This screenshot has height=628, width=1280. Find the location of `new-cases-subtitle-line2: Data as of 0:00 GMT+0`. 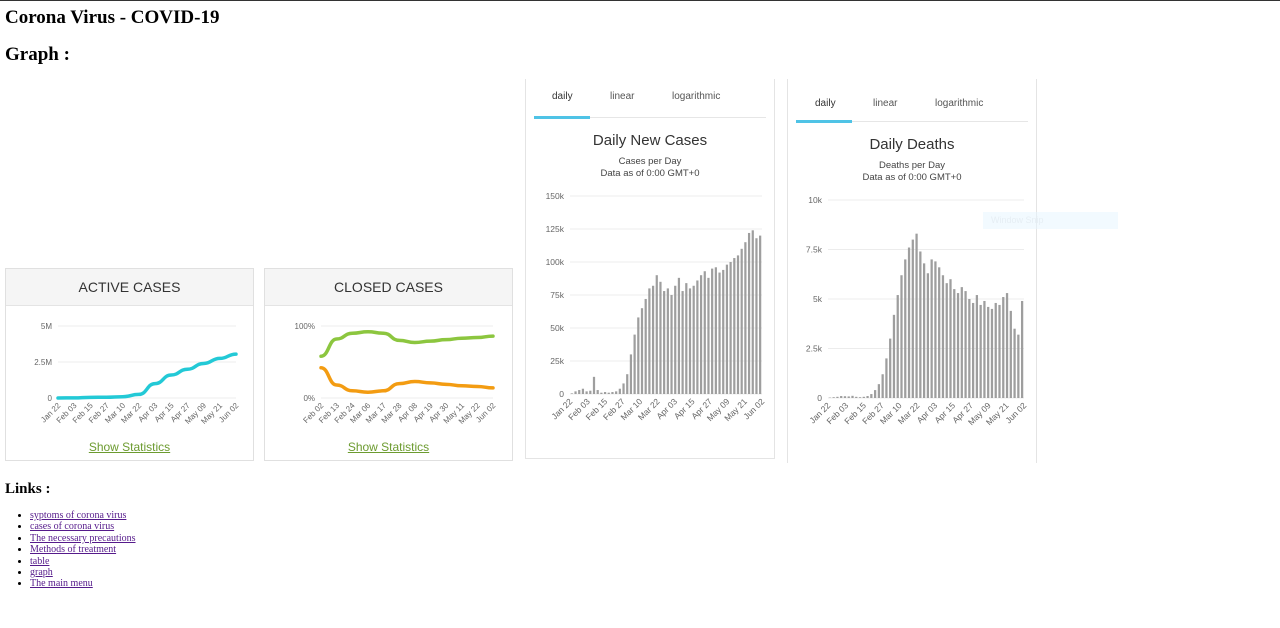

new-cases-subtitle-line2: Data as of 0:00 GMT+0 is located at coordinates (650, 173).